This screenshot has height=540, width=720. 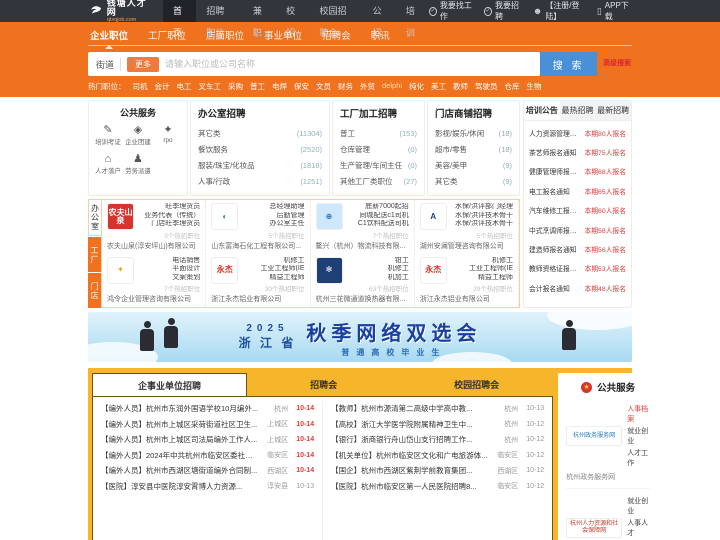 I want to click on announcement-item: 茶艺师报名通知 本期75人报名, so click(x=577, y=151).